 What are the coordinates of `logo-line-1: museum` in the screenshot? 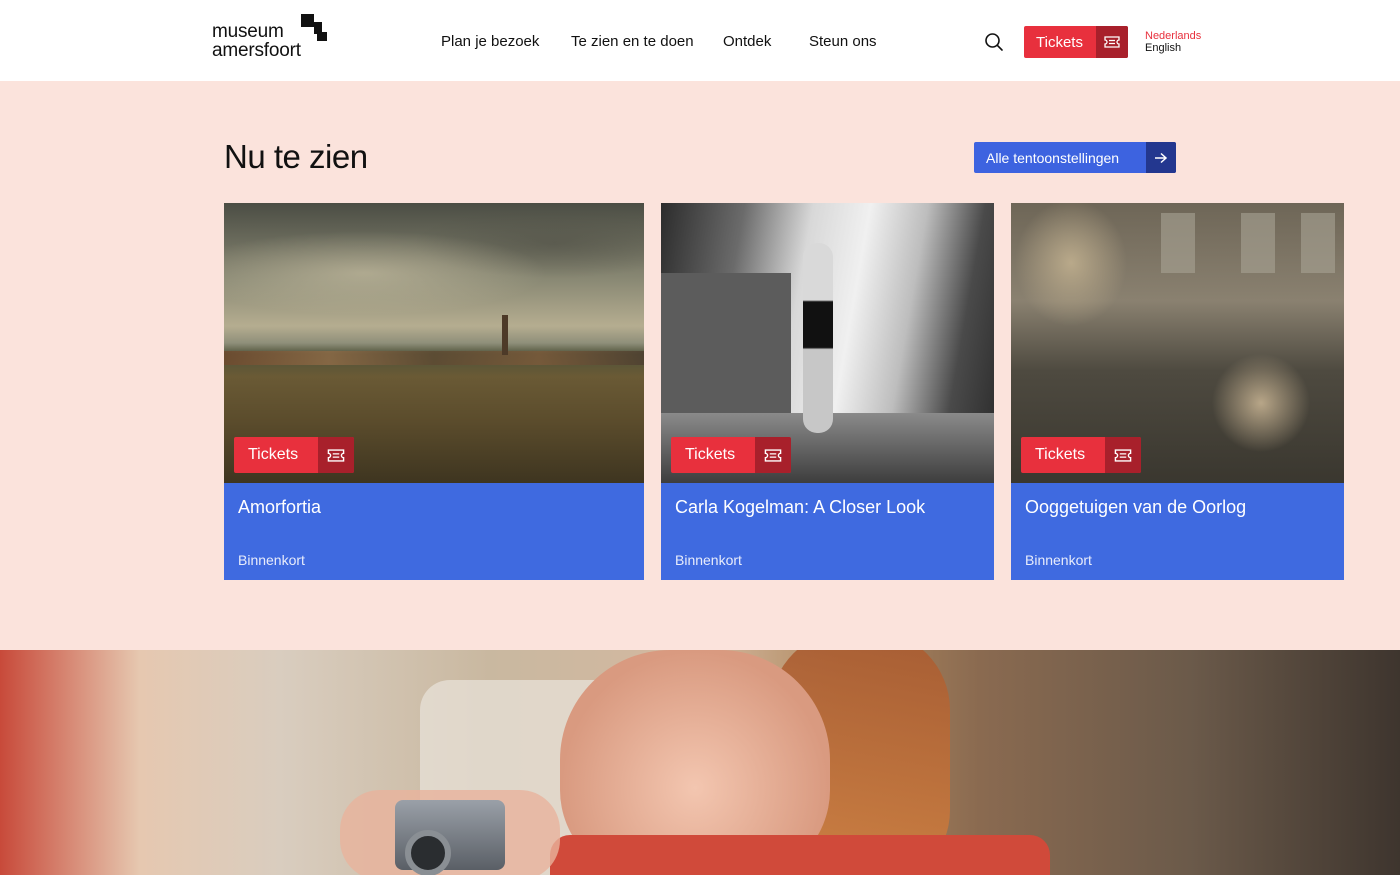 It's located at (248, 31).